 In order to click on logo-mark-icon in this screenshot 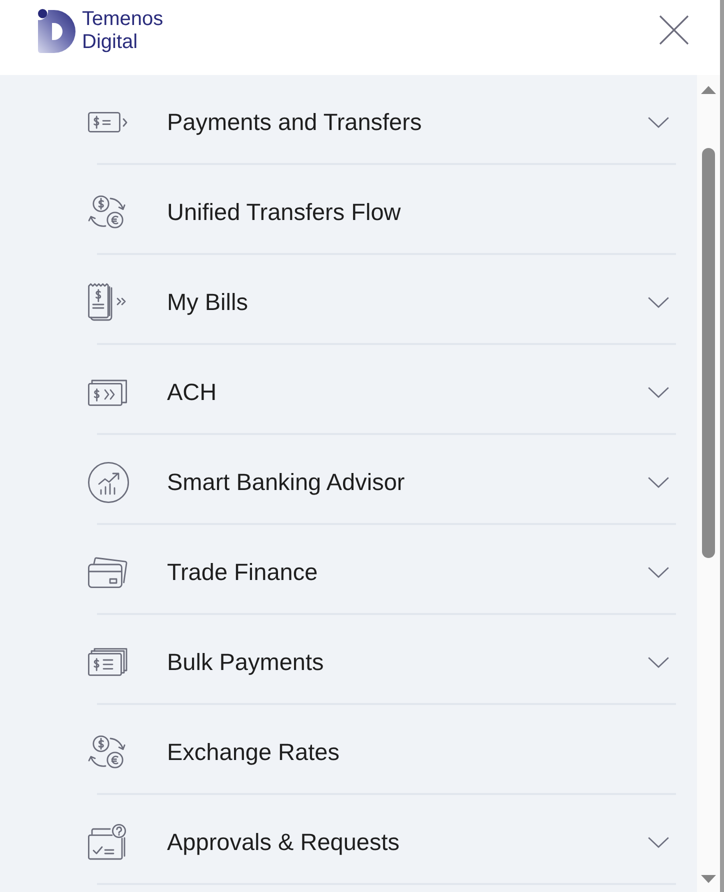, I will do `click(57, 31)`.